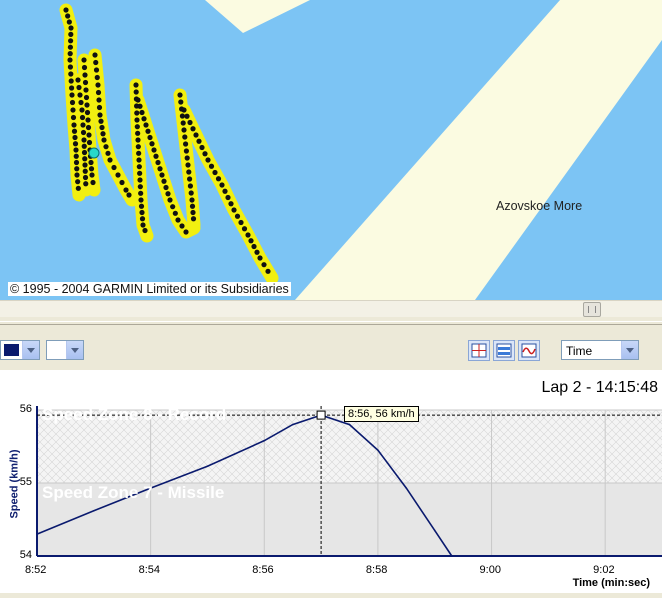  What do you see at coordinates (479, 350) in the screenshot?
I see `crosshair-button` at bounding box center [479, 350].